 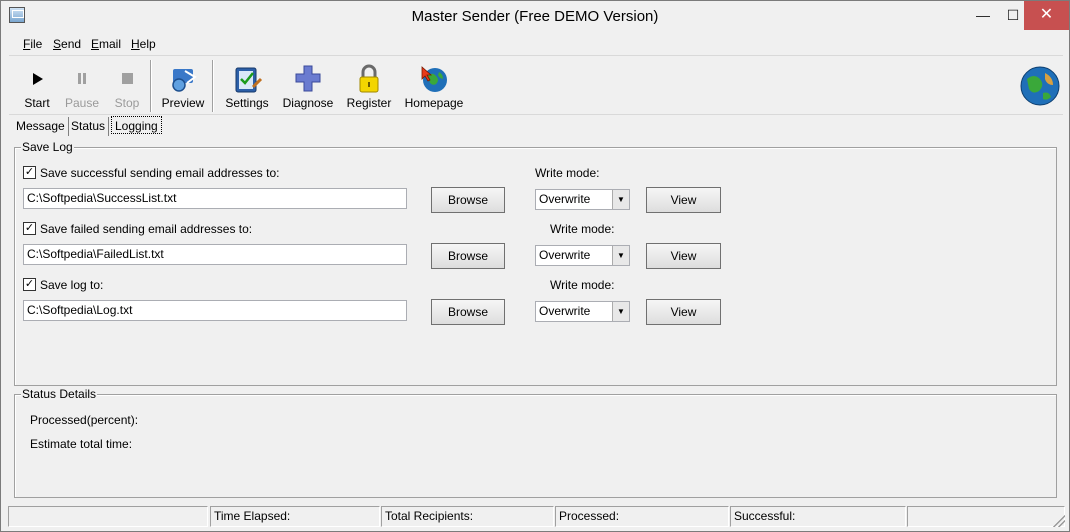 What do you see at coordinates (467, 516) in the screenshot?
I see `total-recipients-panel: Total Recipients:` at bounding box center [467, 516].